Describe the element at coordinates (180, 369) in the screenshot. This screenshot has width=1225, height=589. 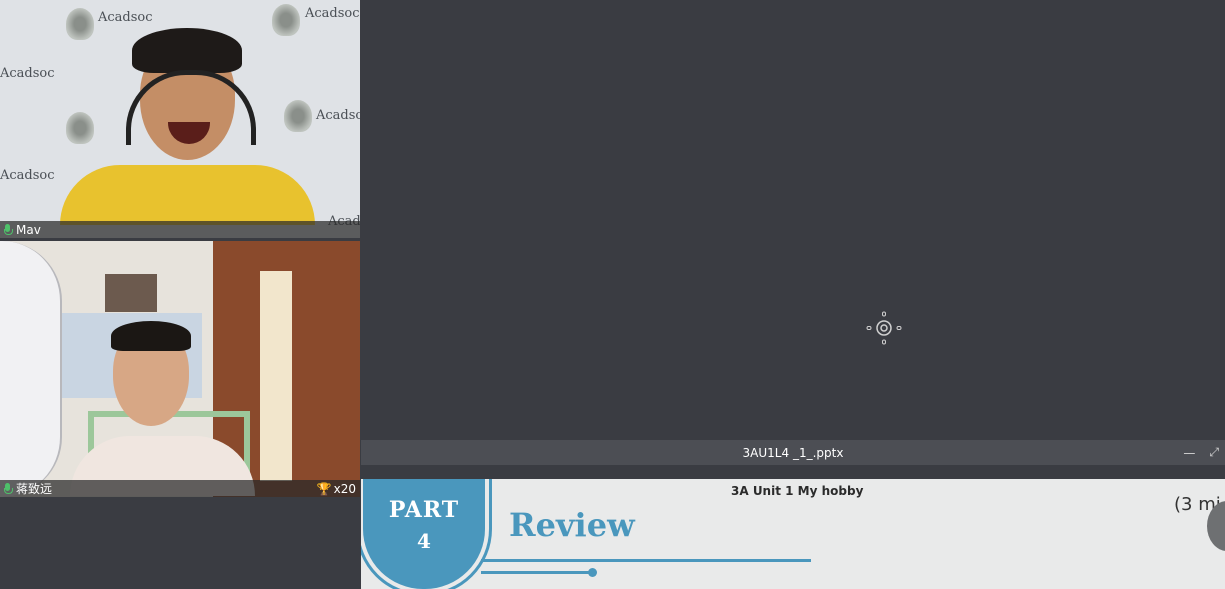
I see `video-tile-student: 蒋致远 🏆 x20` at that location.